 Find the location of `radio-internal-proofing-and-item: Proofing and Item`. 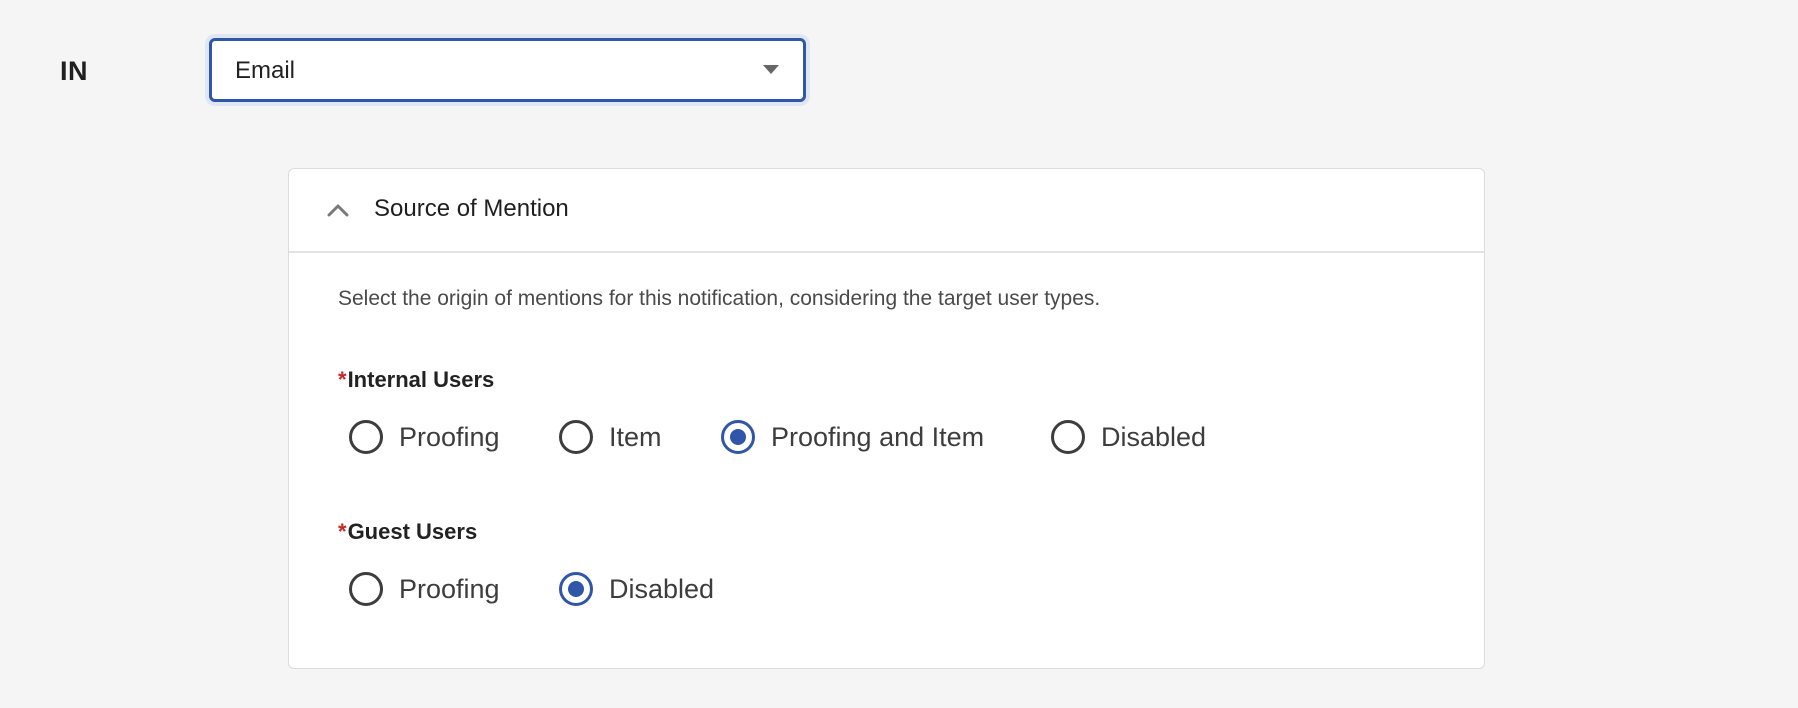

radio-internal-proofing-and-item: Proofing and Item is located at coordinates (852, 437).